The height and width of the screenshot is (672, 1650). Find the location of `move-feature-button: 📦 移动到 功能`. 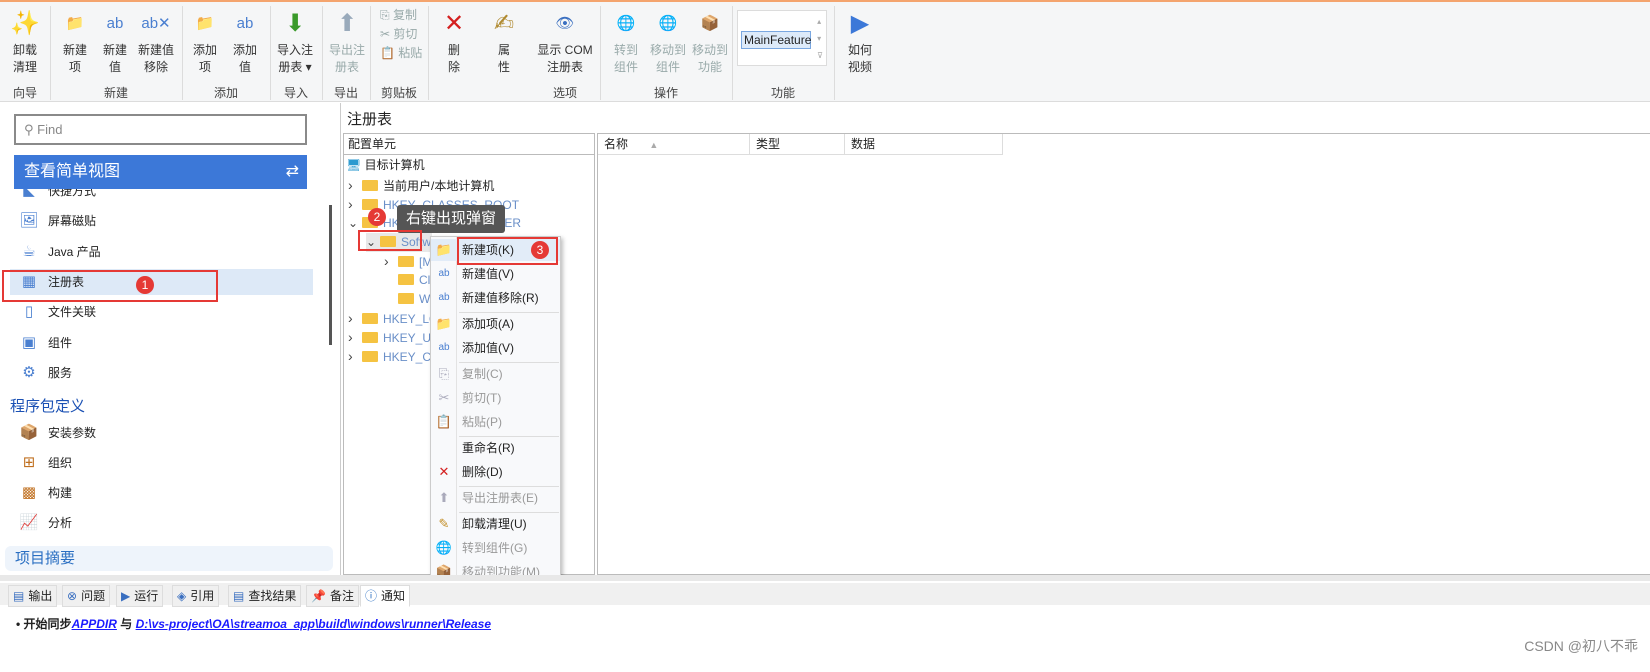

move-feature-button: 📦 移动到 功能 is located at coordinates (710, 41).